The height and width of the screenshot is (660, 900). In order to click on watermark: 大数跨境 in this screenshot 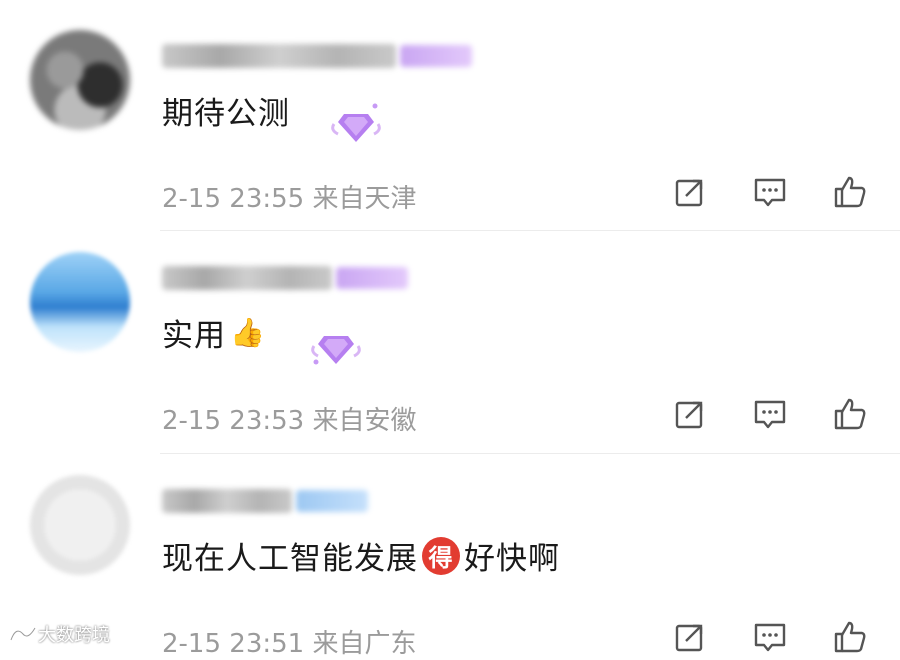, I will do `click(59, 634)`.